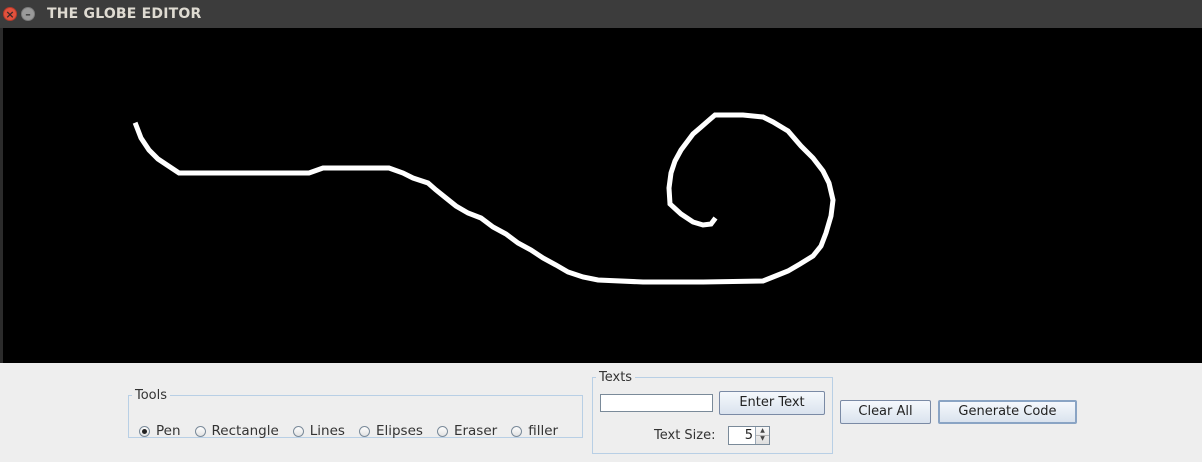  Describe the element at coordinates (1007, 412) in the screenshot. I see `generate-code-button: Generate Code` at that location.